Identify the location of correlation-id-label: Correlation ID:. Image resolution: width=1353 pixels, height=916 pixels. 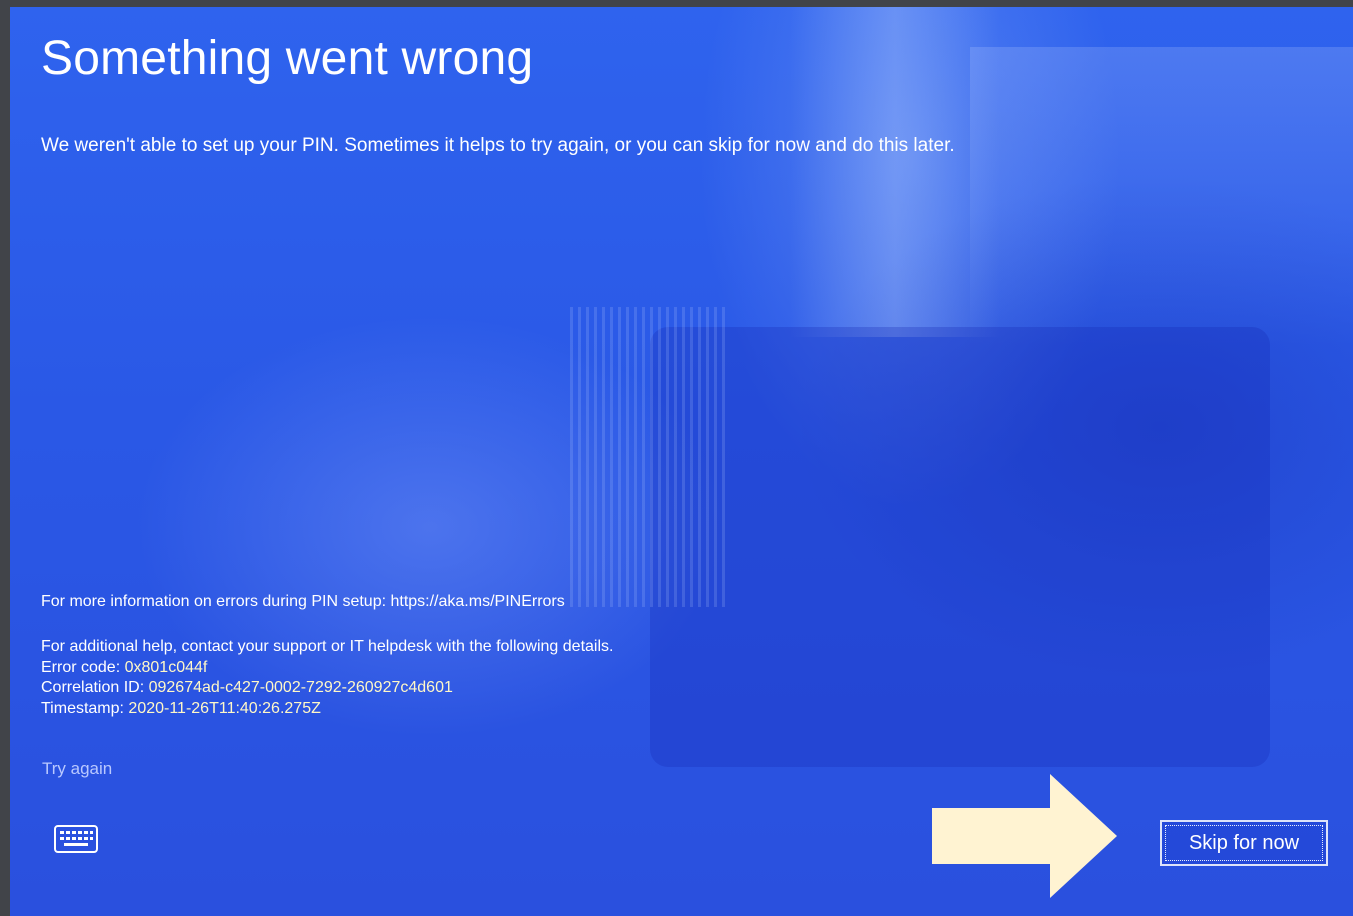
(95, 687).